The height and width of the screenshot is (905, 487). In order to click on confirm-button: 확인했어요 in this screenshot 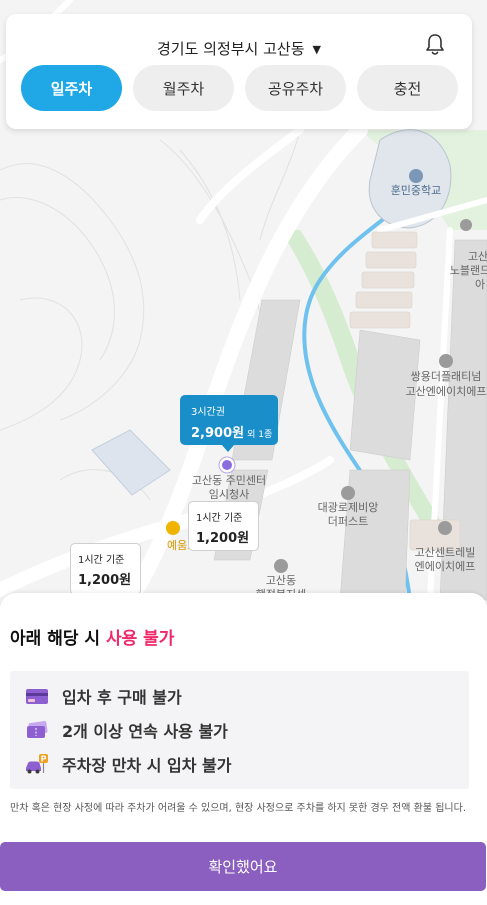, I will do `click(243, 866)`.